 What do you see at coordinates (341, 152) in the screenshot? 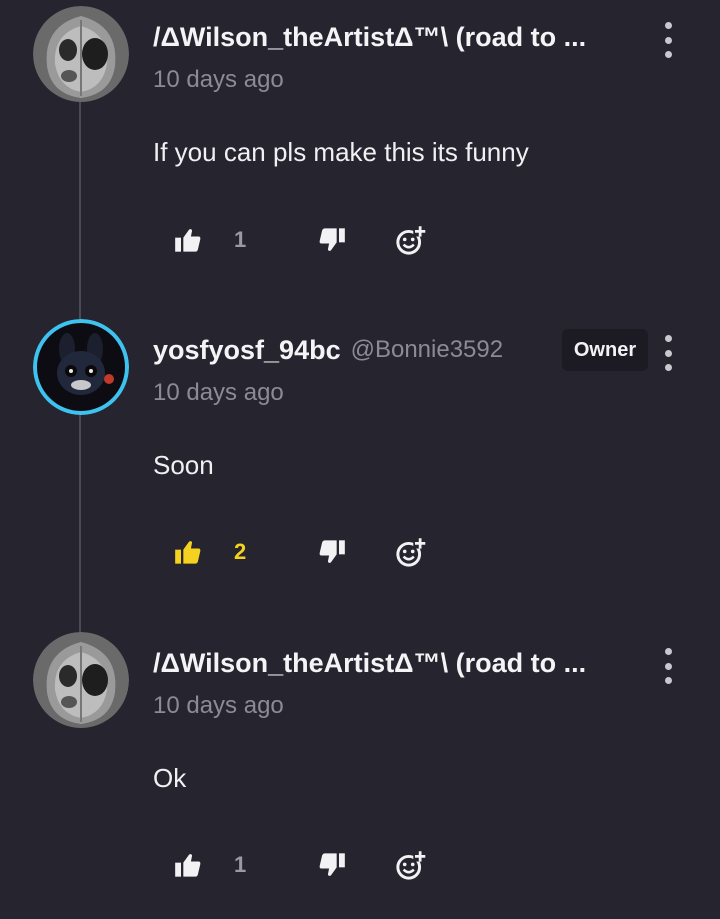
I see `comment-text: If you can pls make this its funny` at bounding box center [341, 152].